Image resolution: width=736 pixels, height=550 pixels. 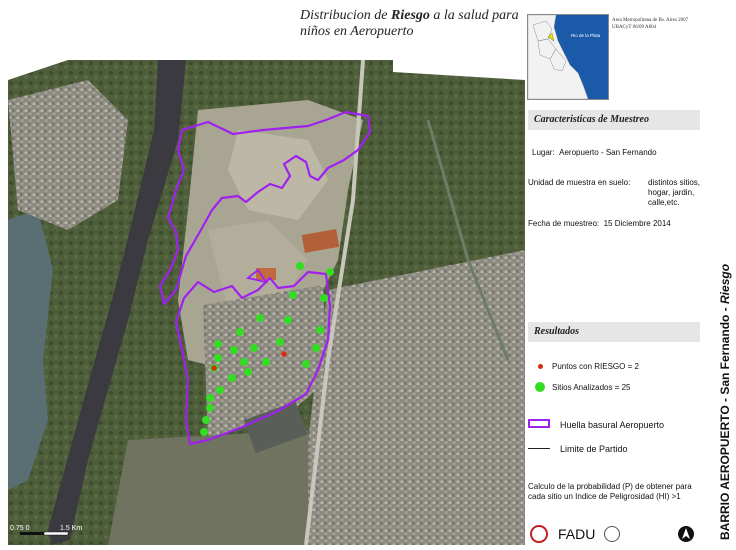 What do you see at coordinates (579, 182) in the screenshot?
I see `unidad-label: Unidad de muestra en suelo:` at bounding box center [579, 182].